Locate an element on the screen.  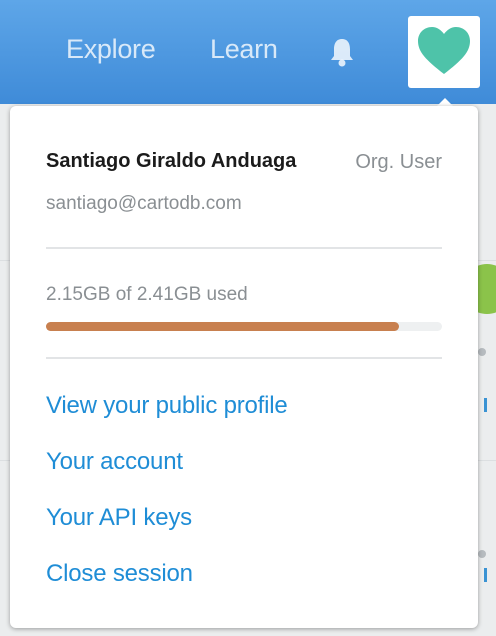
heart-icon is located at coordinates (444, 50).